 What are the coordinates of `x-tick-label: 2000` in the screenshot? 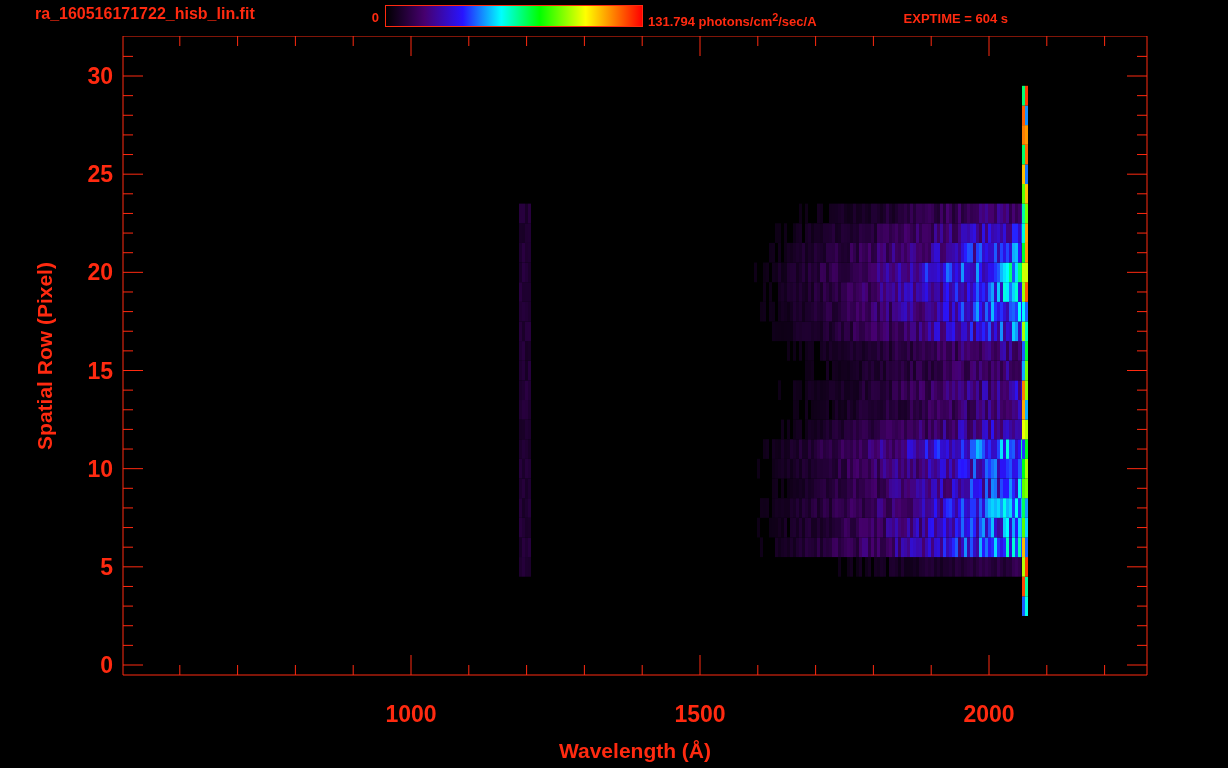 It's located at (989, 714).